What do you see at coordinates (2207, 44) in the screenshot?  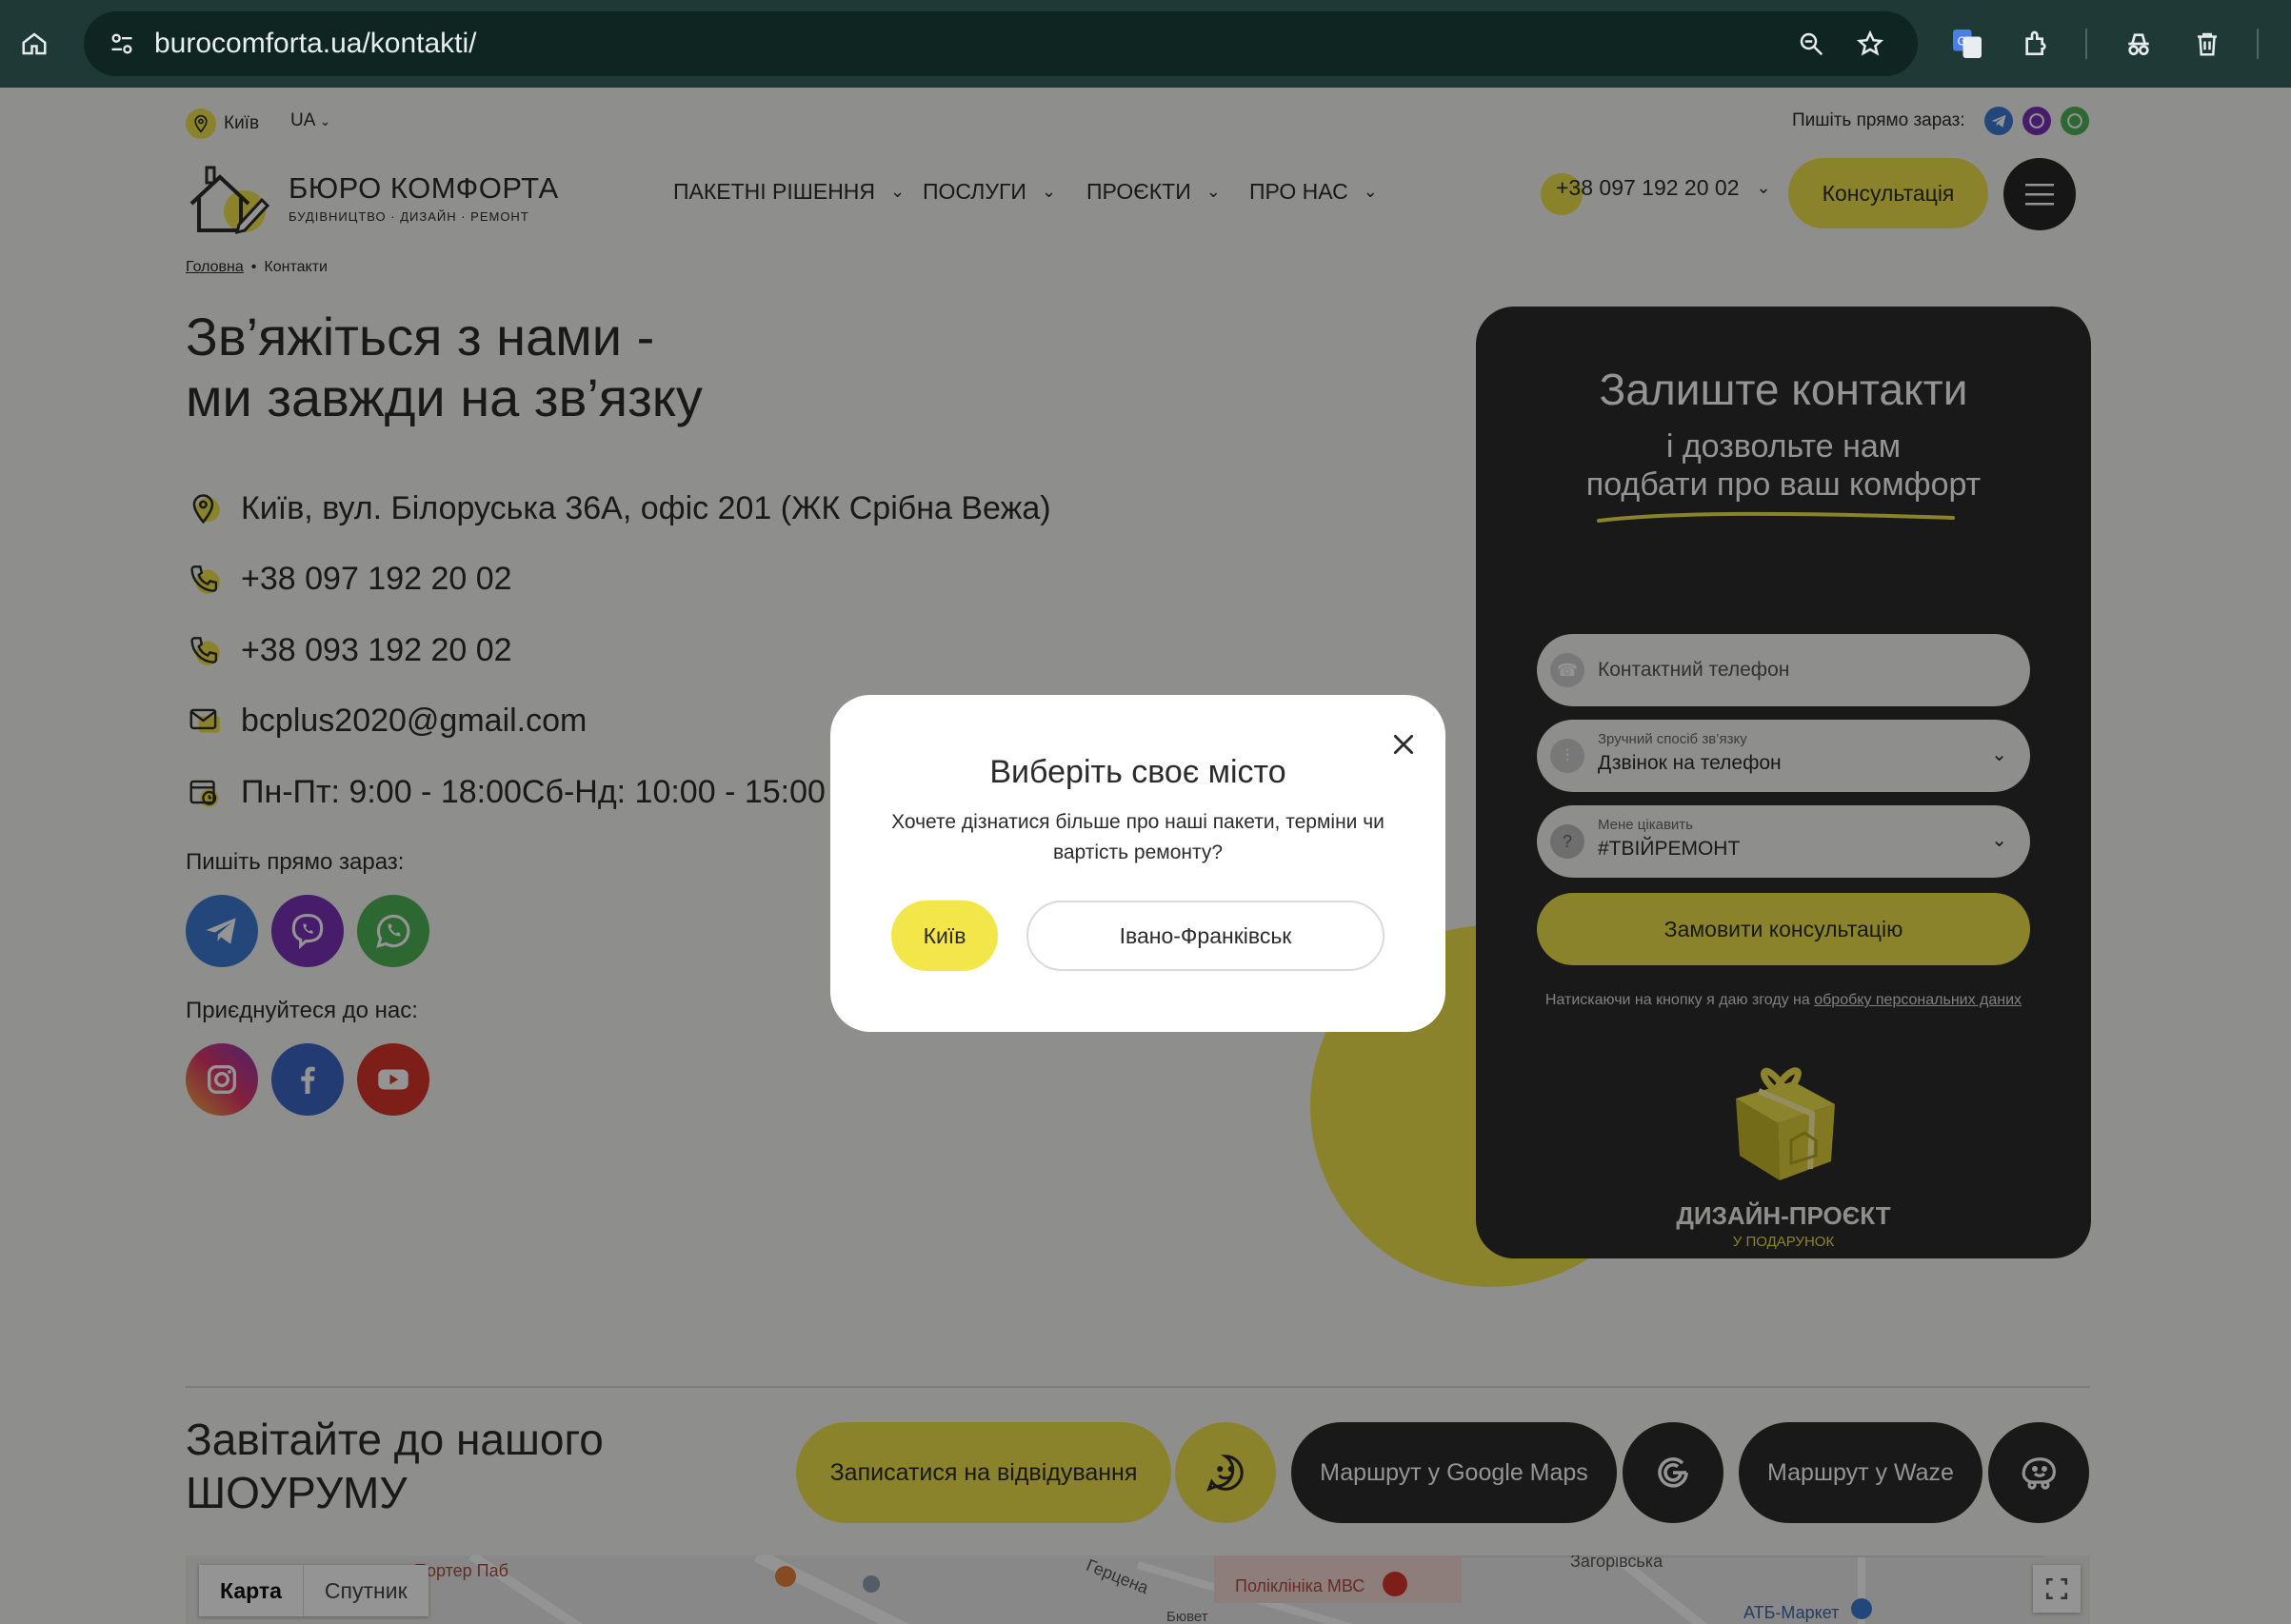 I see `trash-icon` at bounding box center [2207, 44].